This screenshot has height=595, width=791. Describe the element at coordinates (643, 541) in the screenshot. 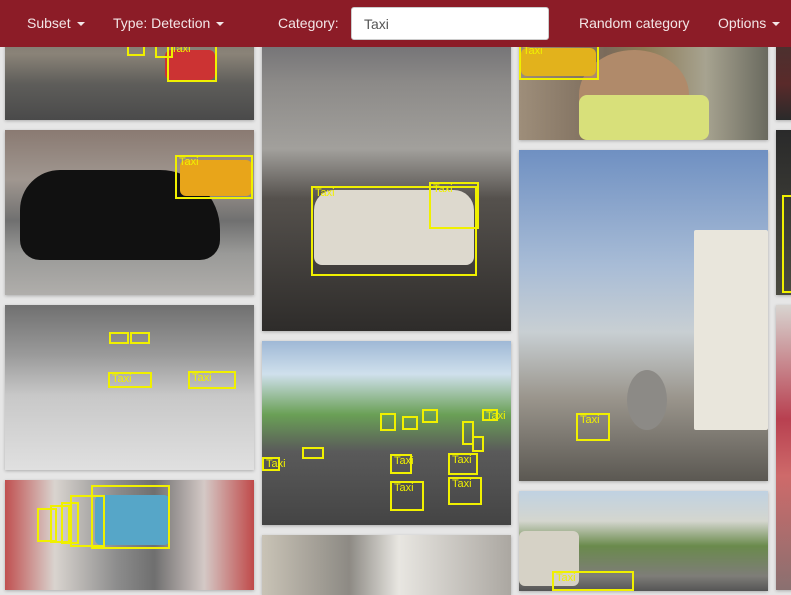

I see `result-image-10: Taxi` at that location.